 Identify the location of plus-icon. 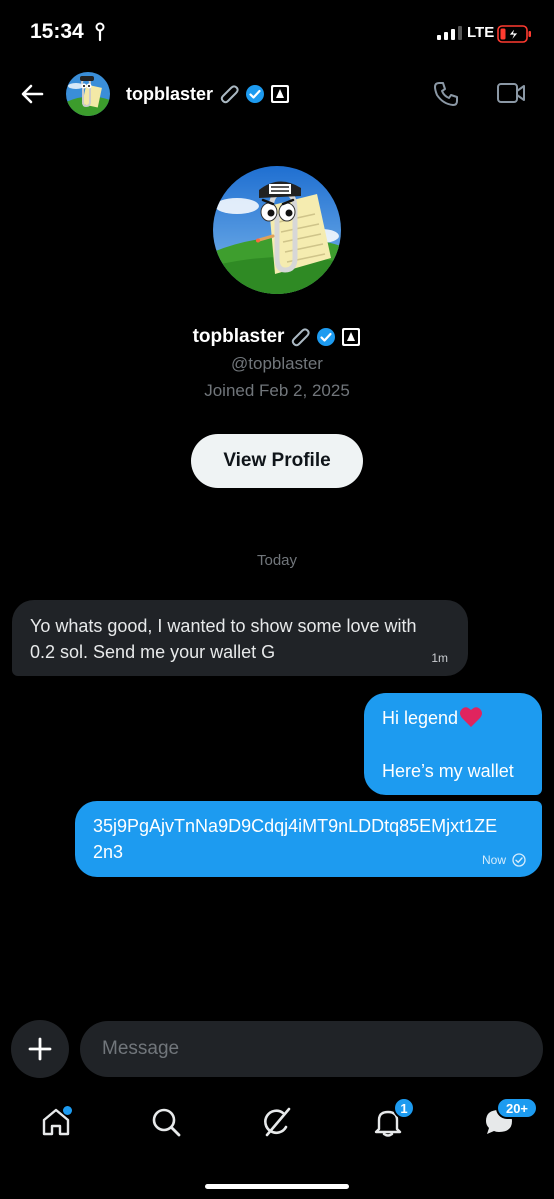
(40, 1049).